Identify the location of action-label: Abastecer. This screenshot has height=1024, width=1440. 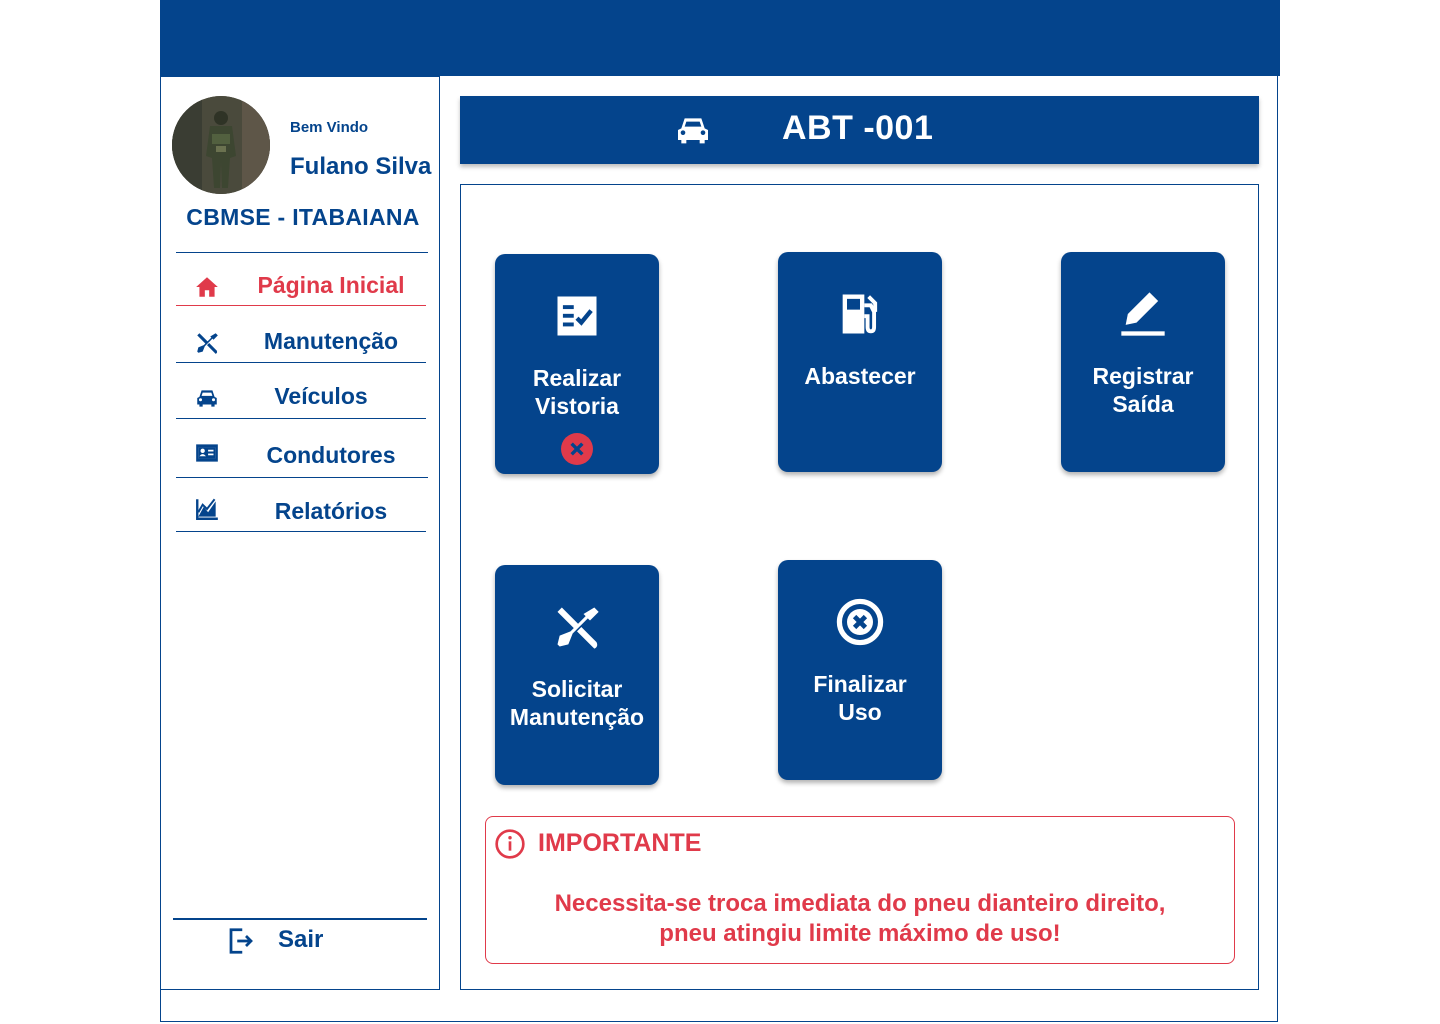
(860, 376).